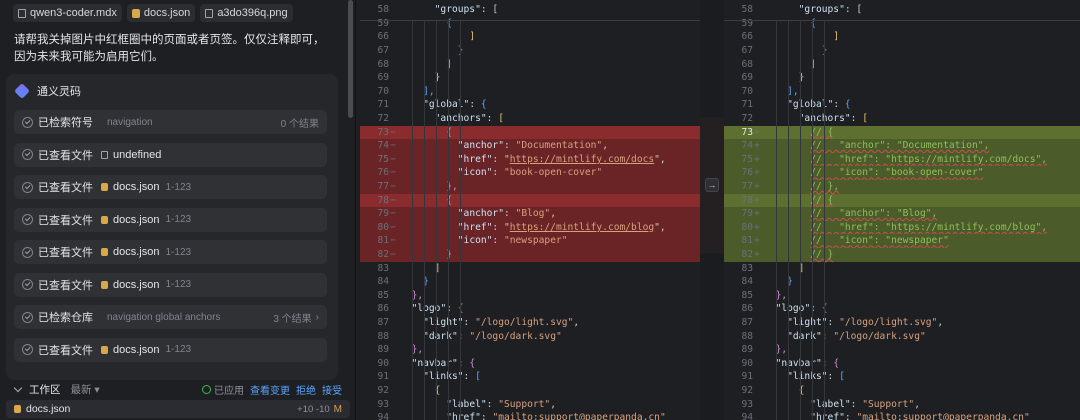  What do you see at coordinates (380, 214) in the screenshot?
I see `gutter-row: 79−` at bounding box center [380, 214].